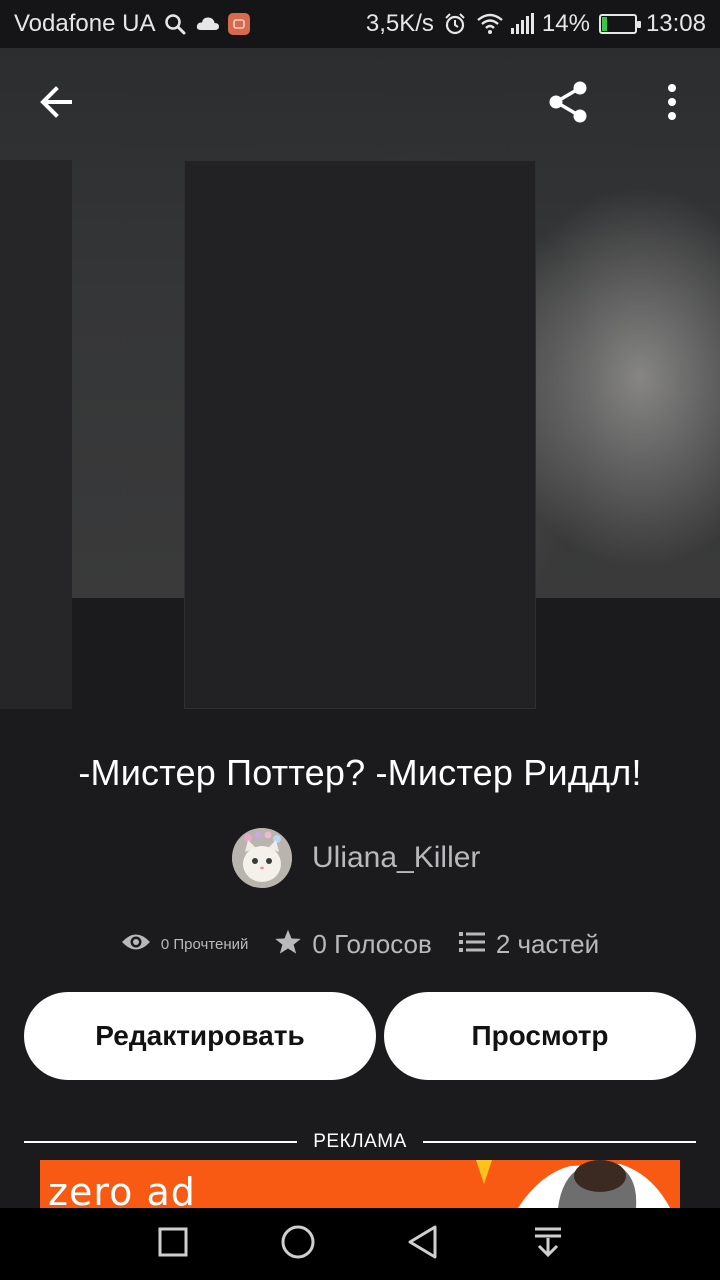 The image size is (720, 1280). Describe the element at coordinates (161, 1142) in the screenshot. I see `ad-divider-left` at that location.